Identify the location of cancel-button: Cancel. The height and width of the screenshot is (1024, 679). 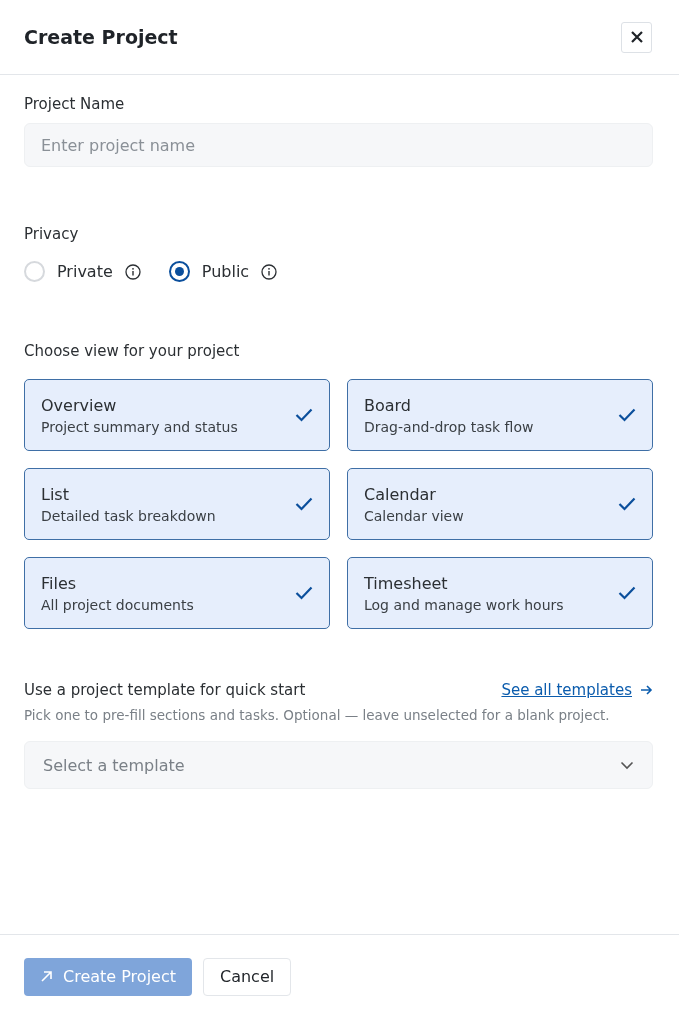
(247, 976).